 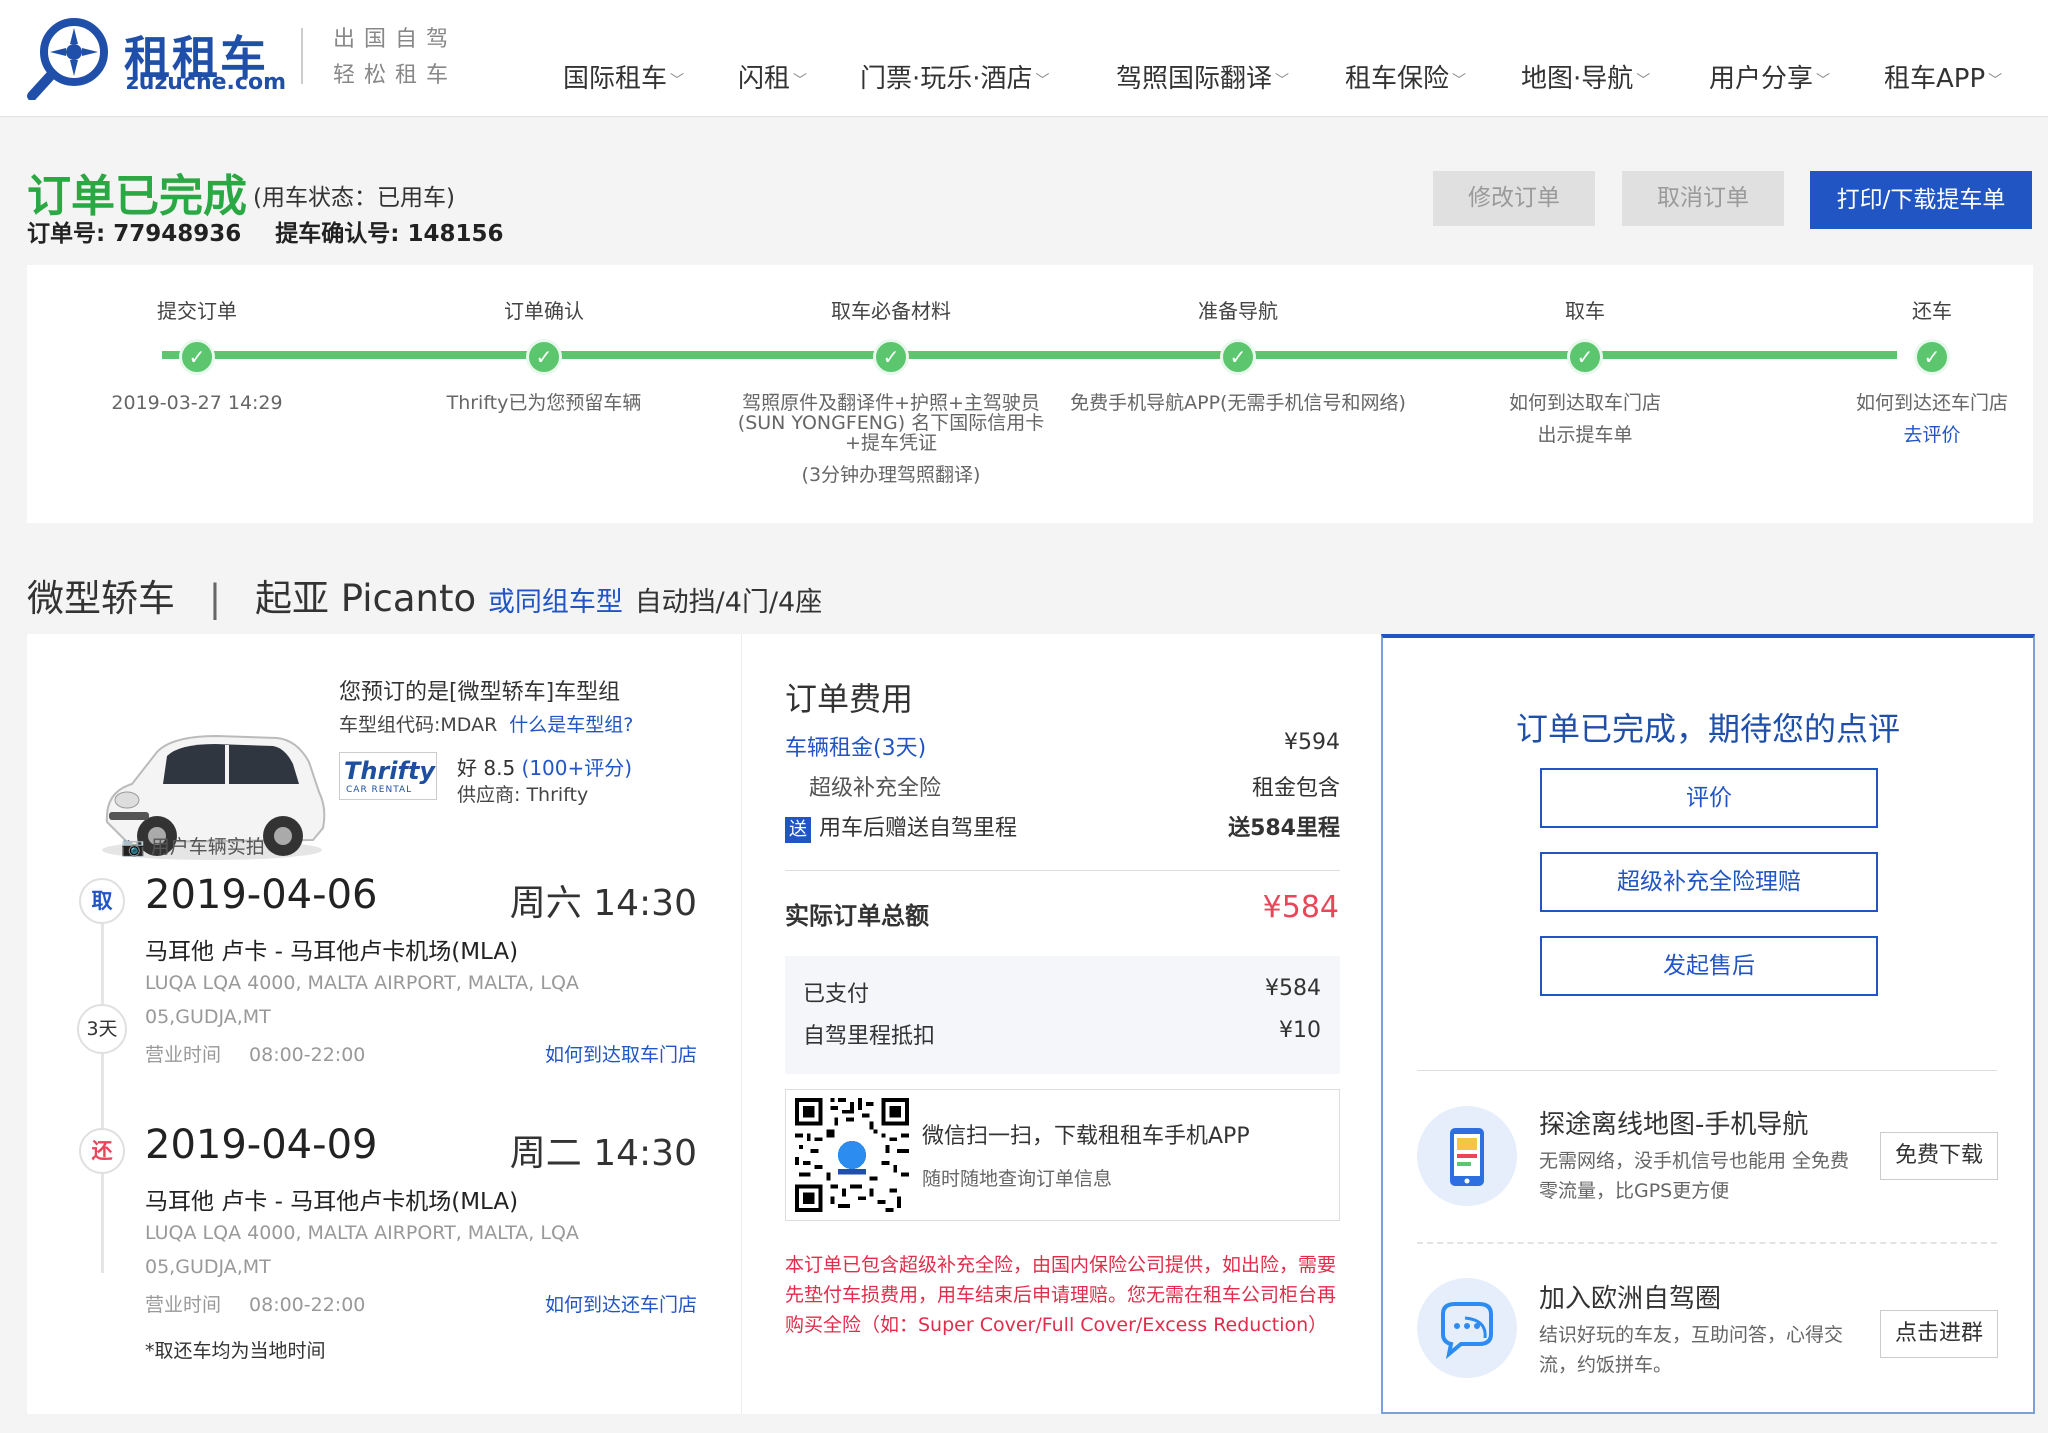 I want to click on modify-order-button: 修改订单, so click(x=1514, y=198).